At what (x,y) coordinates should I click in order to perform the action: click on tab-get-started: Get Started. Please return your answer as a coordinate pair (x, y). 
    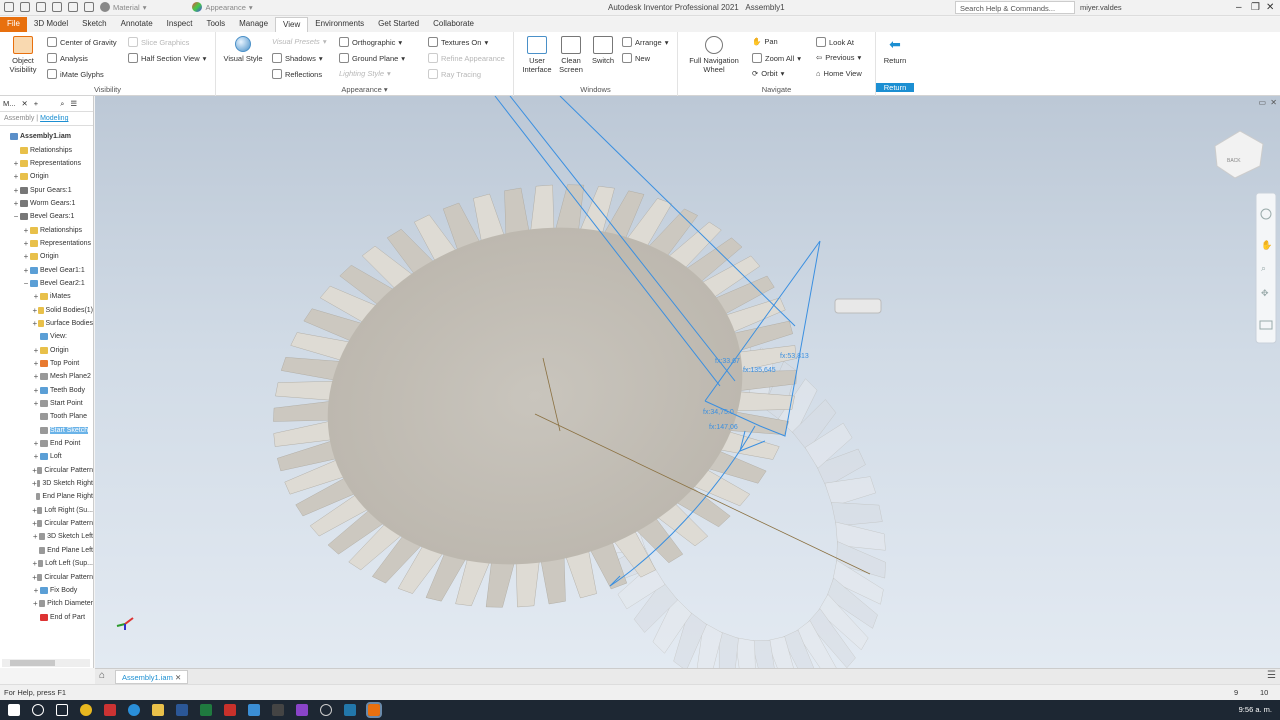
    Looking at the image, I should click on (398, 24).